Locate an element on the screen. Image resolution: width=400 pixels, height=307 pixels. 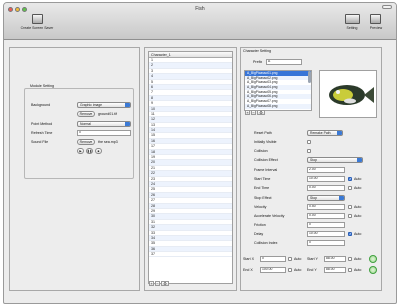
remove-background-button: Remove is located at coordinates (86, 114).